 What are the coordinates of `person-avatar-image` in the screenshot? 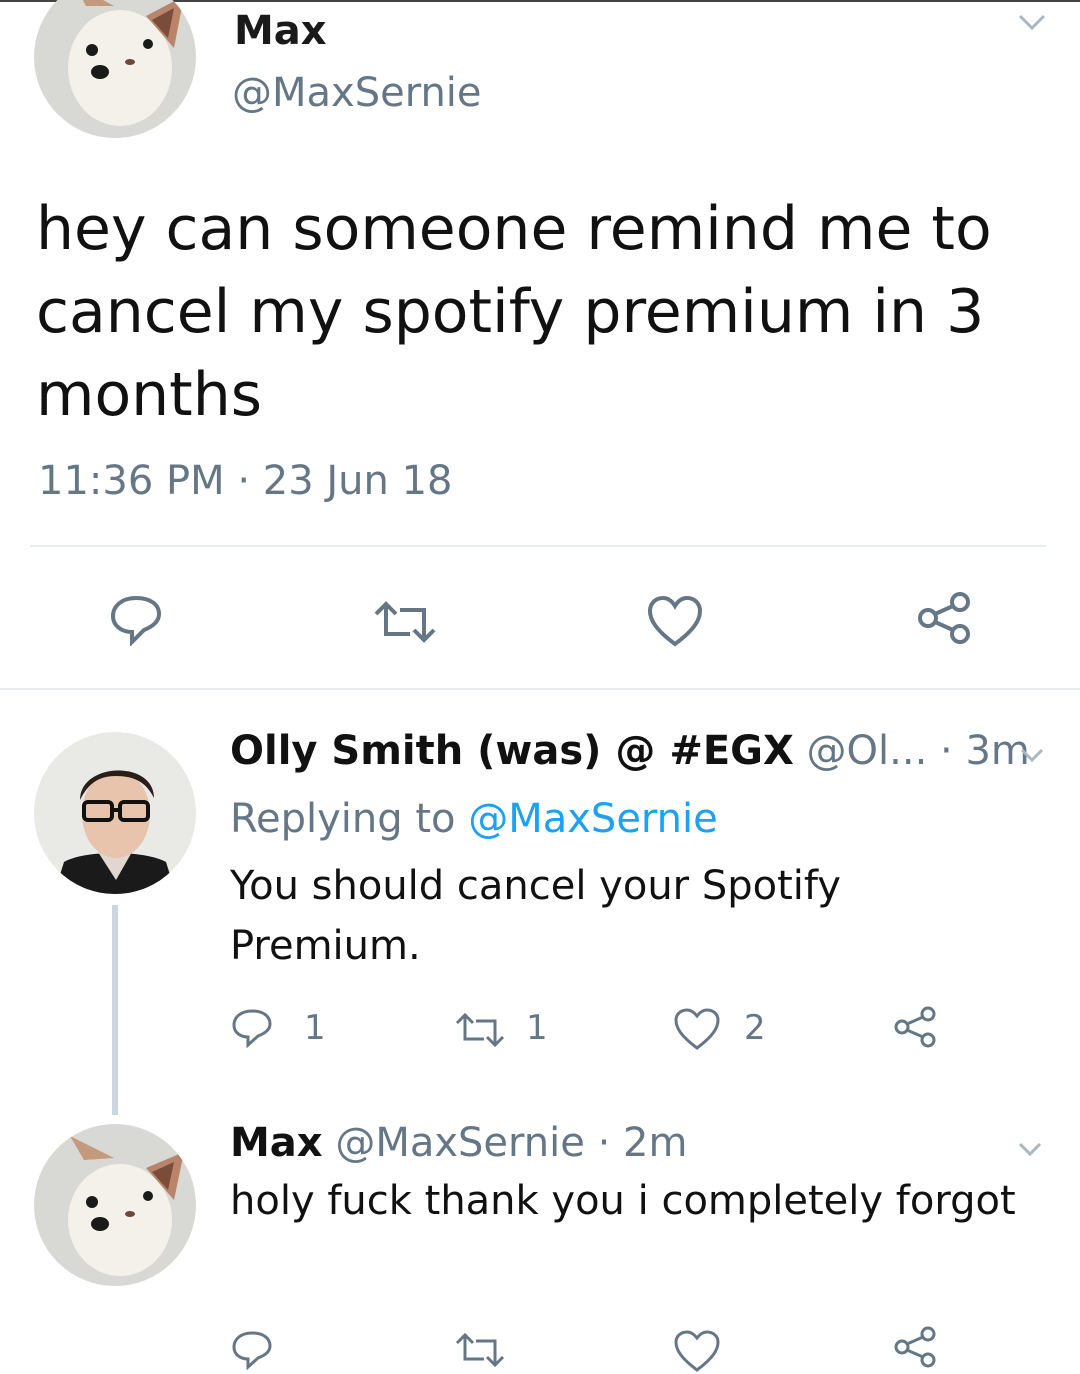 It's located at (115, 813).